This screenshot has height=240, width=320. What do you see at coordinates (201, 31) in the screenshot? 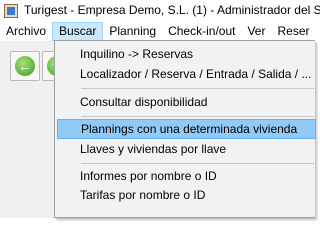
I see `menu-check-in-out: Check-in/out` at bounding box center [201, 31].